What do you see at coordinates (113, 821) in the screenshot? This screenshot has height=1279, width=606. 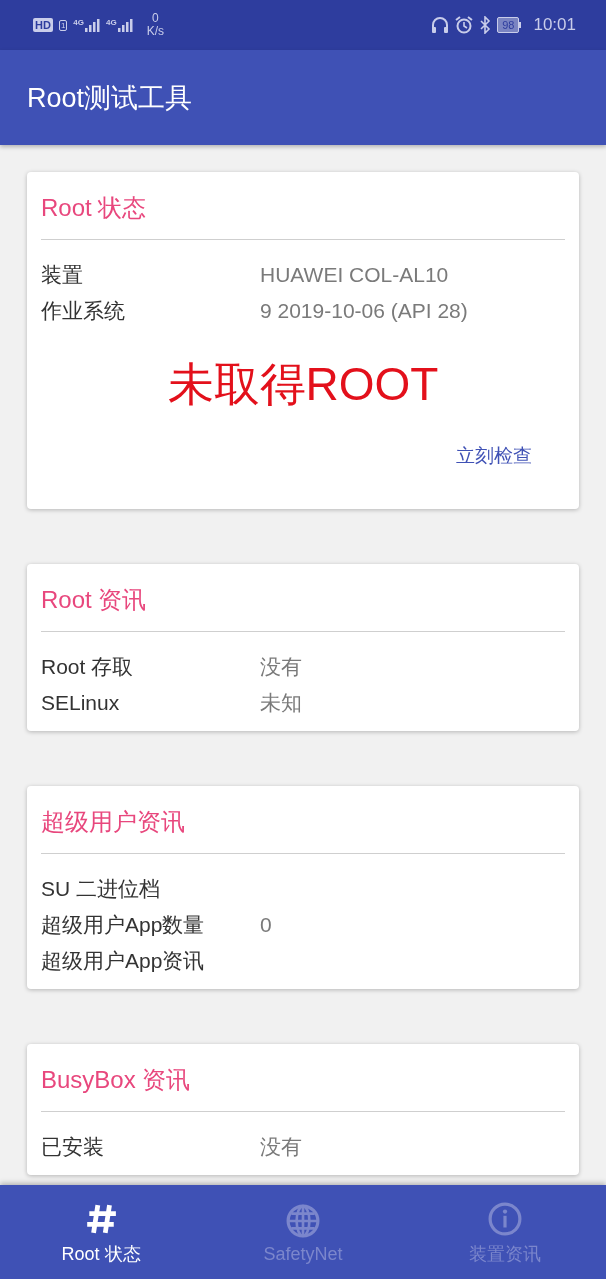 I see `card-title: 超级用户资讯` at bounding box center [113, 821].